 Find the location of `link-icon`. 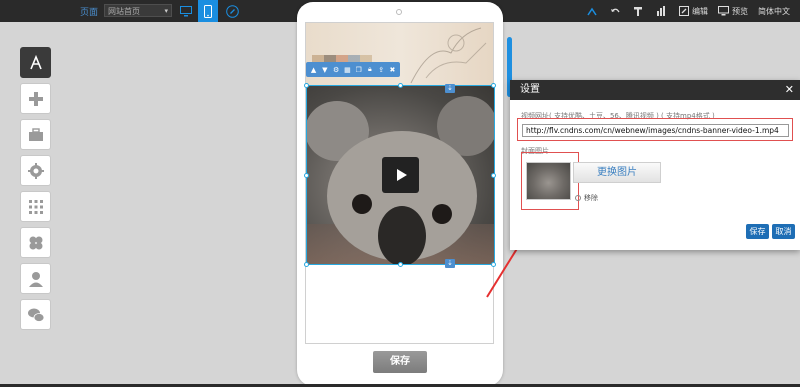

link-icon is located at coordinates (232, 11).